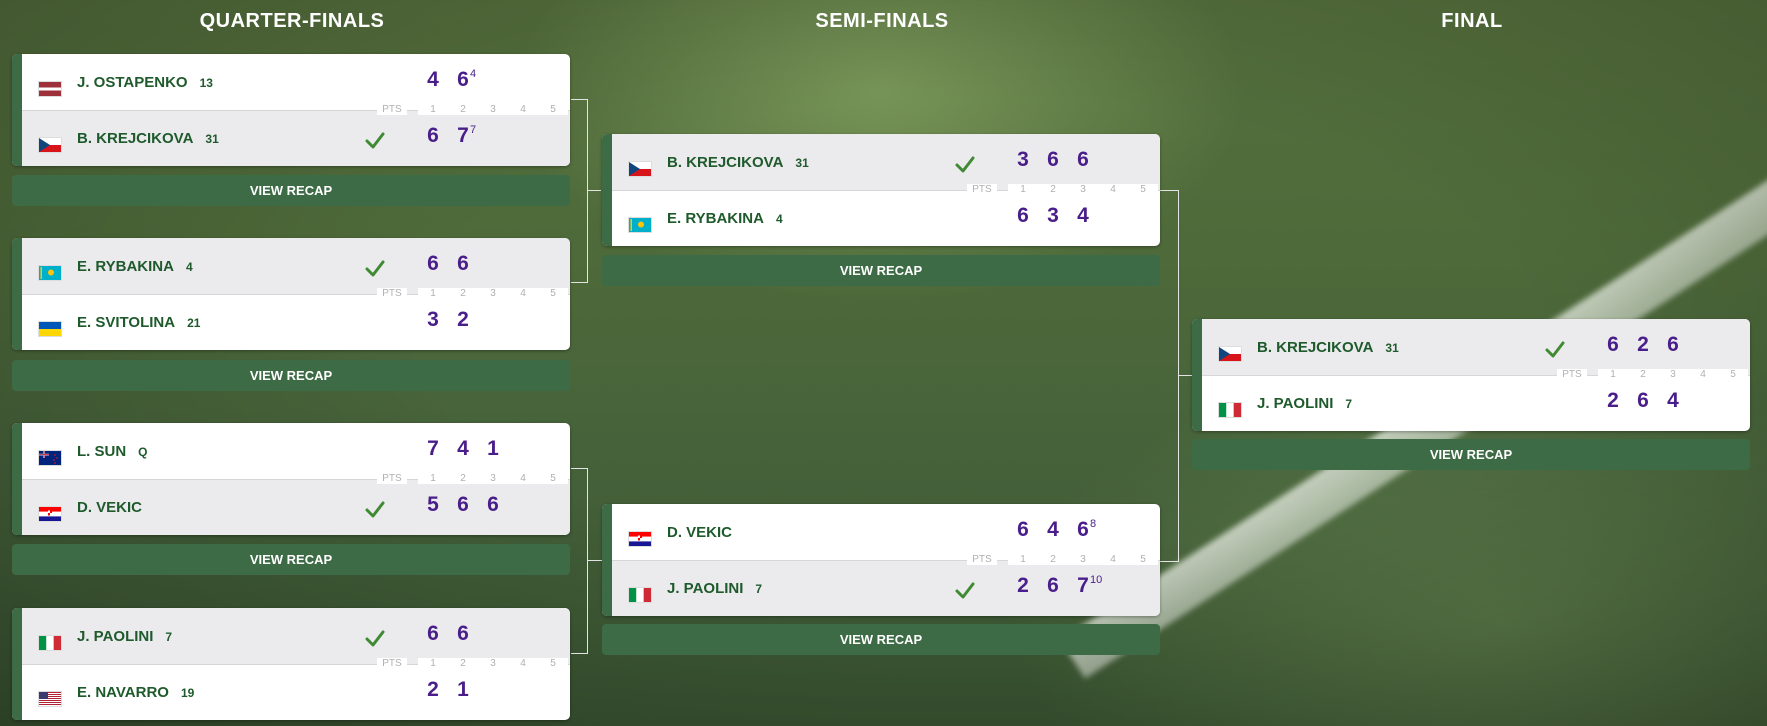 The height and width of the screenshot is (726, 1767). What do you see at coordinates (433, 448) in the screenshot?
I see `set-score-value: 7` at bounding box center [433, 448].